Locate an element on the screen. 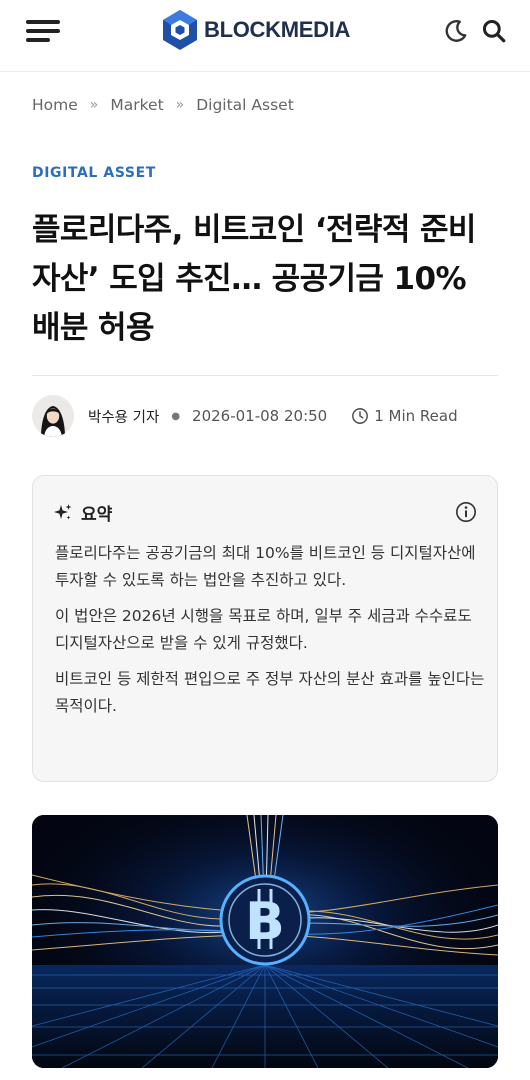 The width and height of the screenshot is (530, 1080). blockmedia-logo-icon is located at coordinates (180, 30).